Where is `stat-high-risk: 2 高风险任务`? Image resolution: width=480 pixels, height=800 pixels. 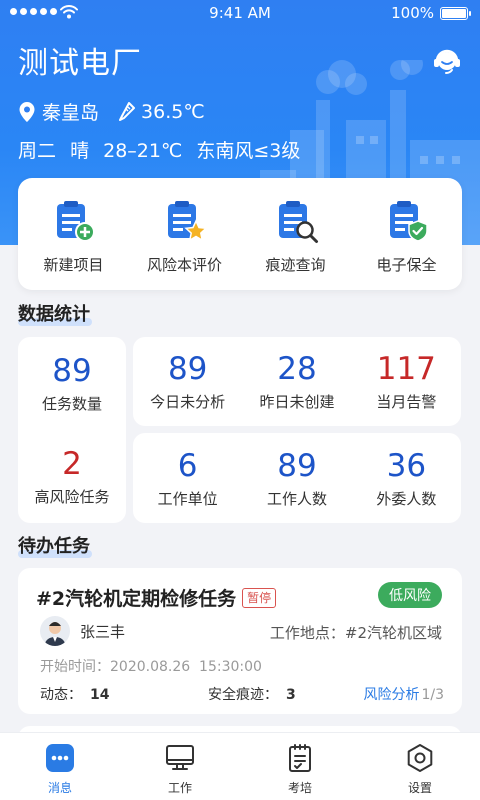
stat-high-risk: 2 高风险任务 is located at coordinates (72, 476).